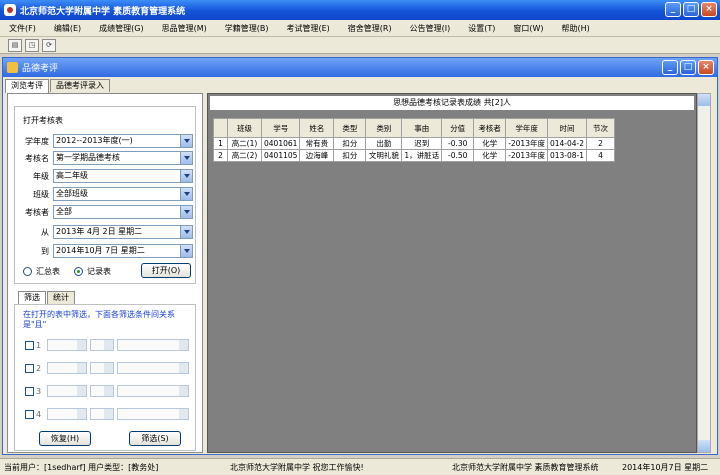 The height and width of the screenshot is (475, 720). I want to click on print-preview-icon: ◳, so click(32, 45).